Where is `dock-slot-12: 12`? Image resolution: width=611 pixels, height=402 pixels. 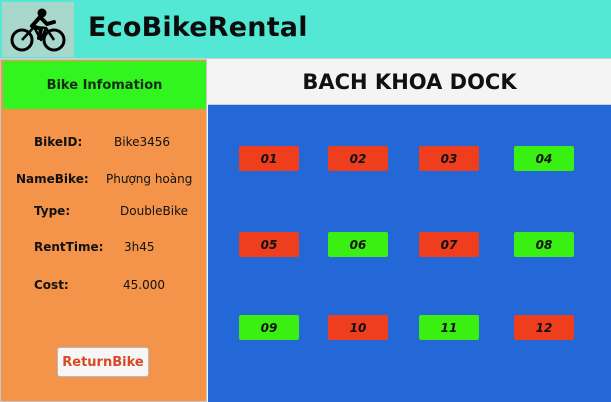 dock-slot-12: 12 is located at coordinates (544, 327).